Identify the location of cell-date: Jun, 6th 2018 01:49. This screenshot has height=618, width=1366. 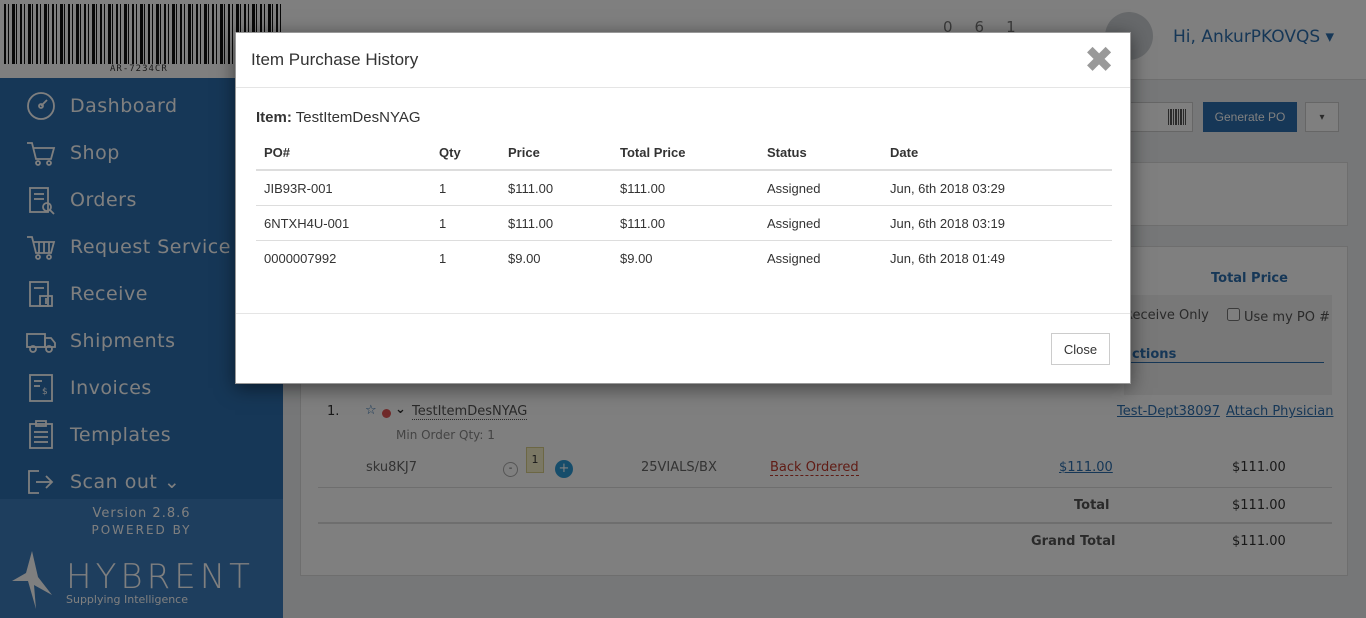
(947, 259).